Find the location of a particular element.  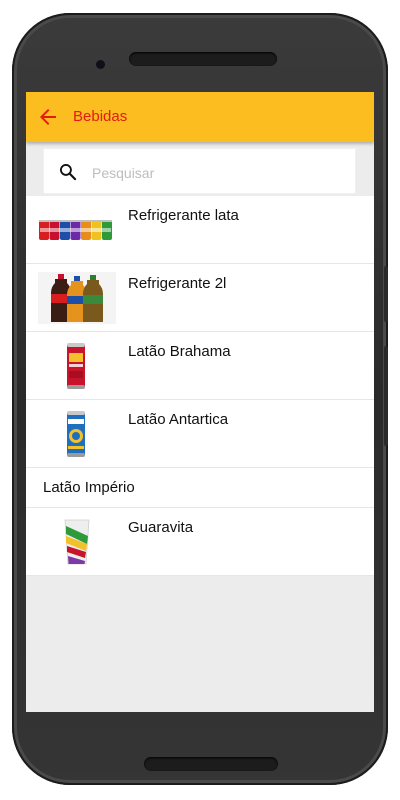

search-input is located at coordinates (217, 173).